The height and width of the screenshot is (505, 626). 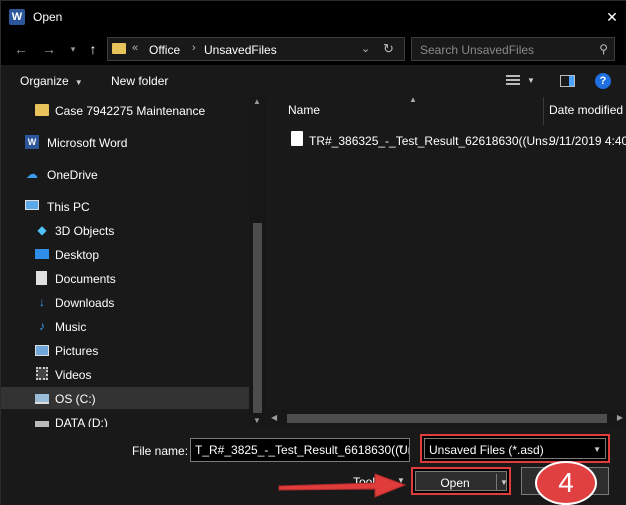 I want to click on step-number-badge: 4, so click(x=566, y=483).